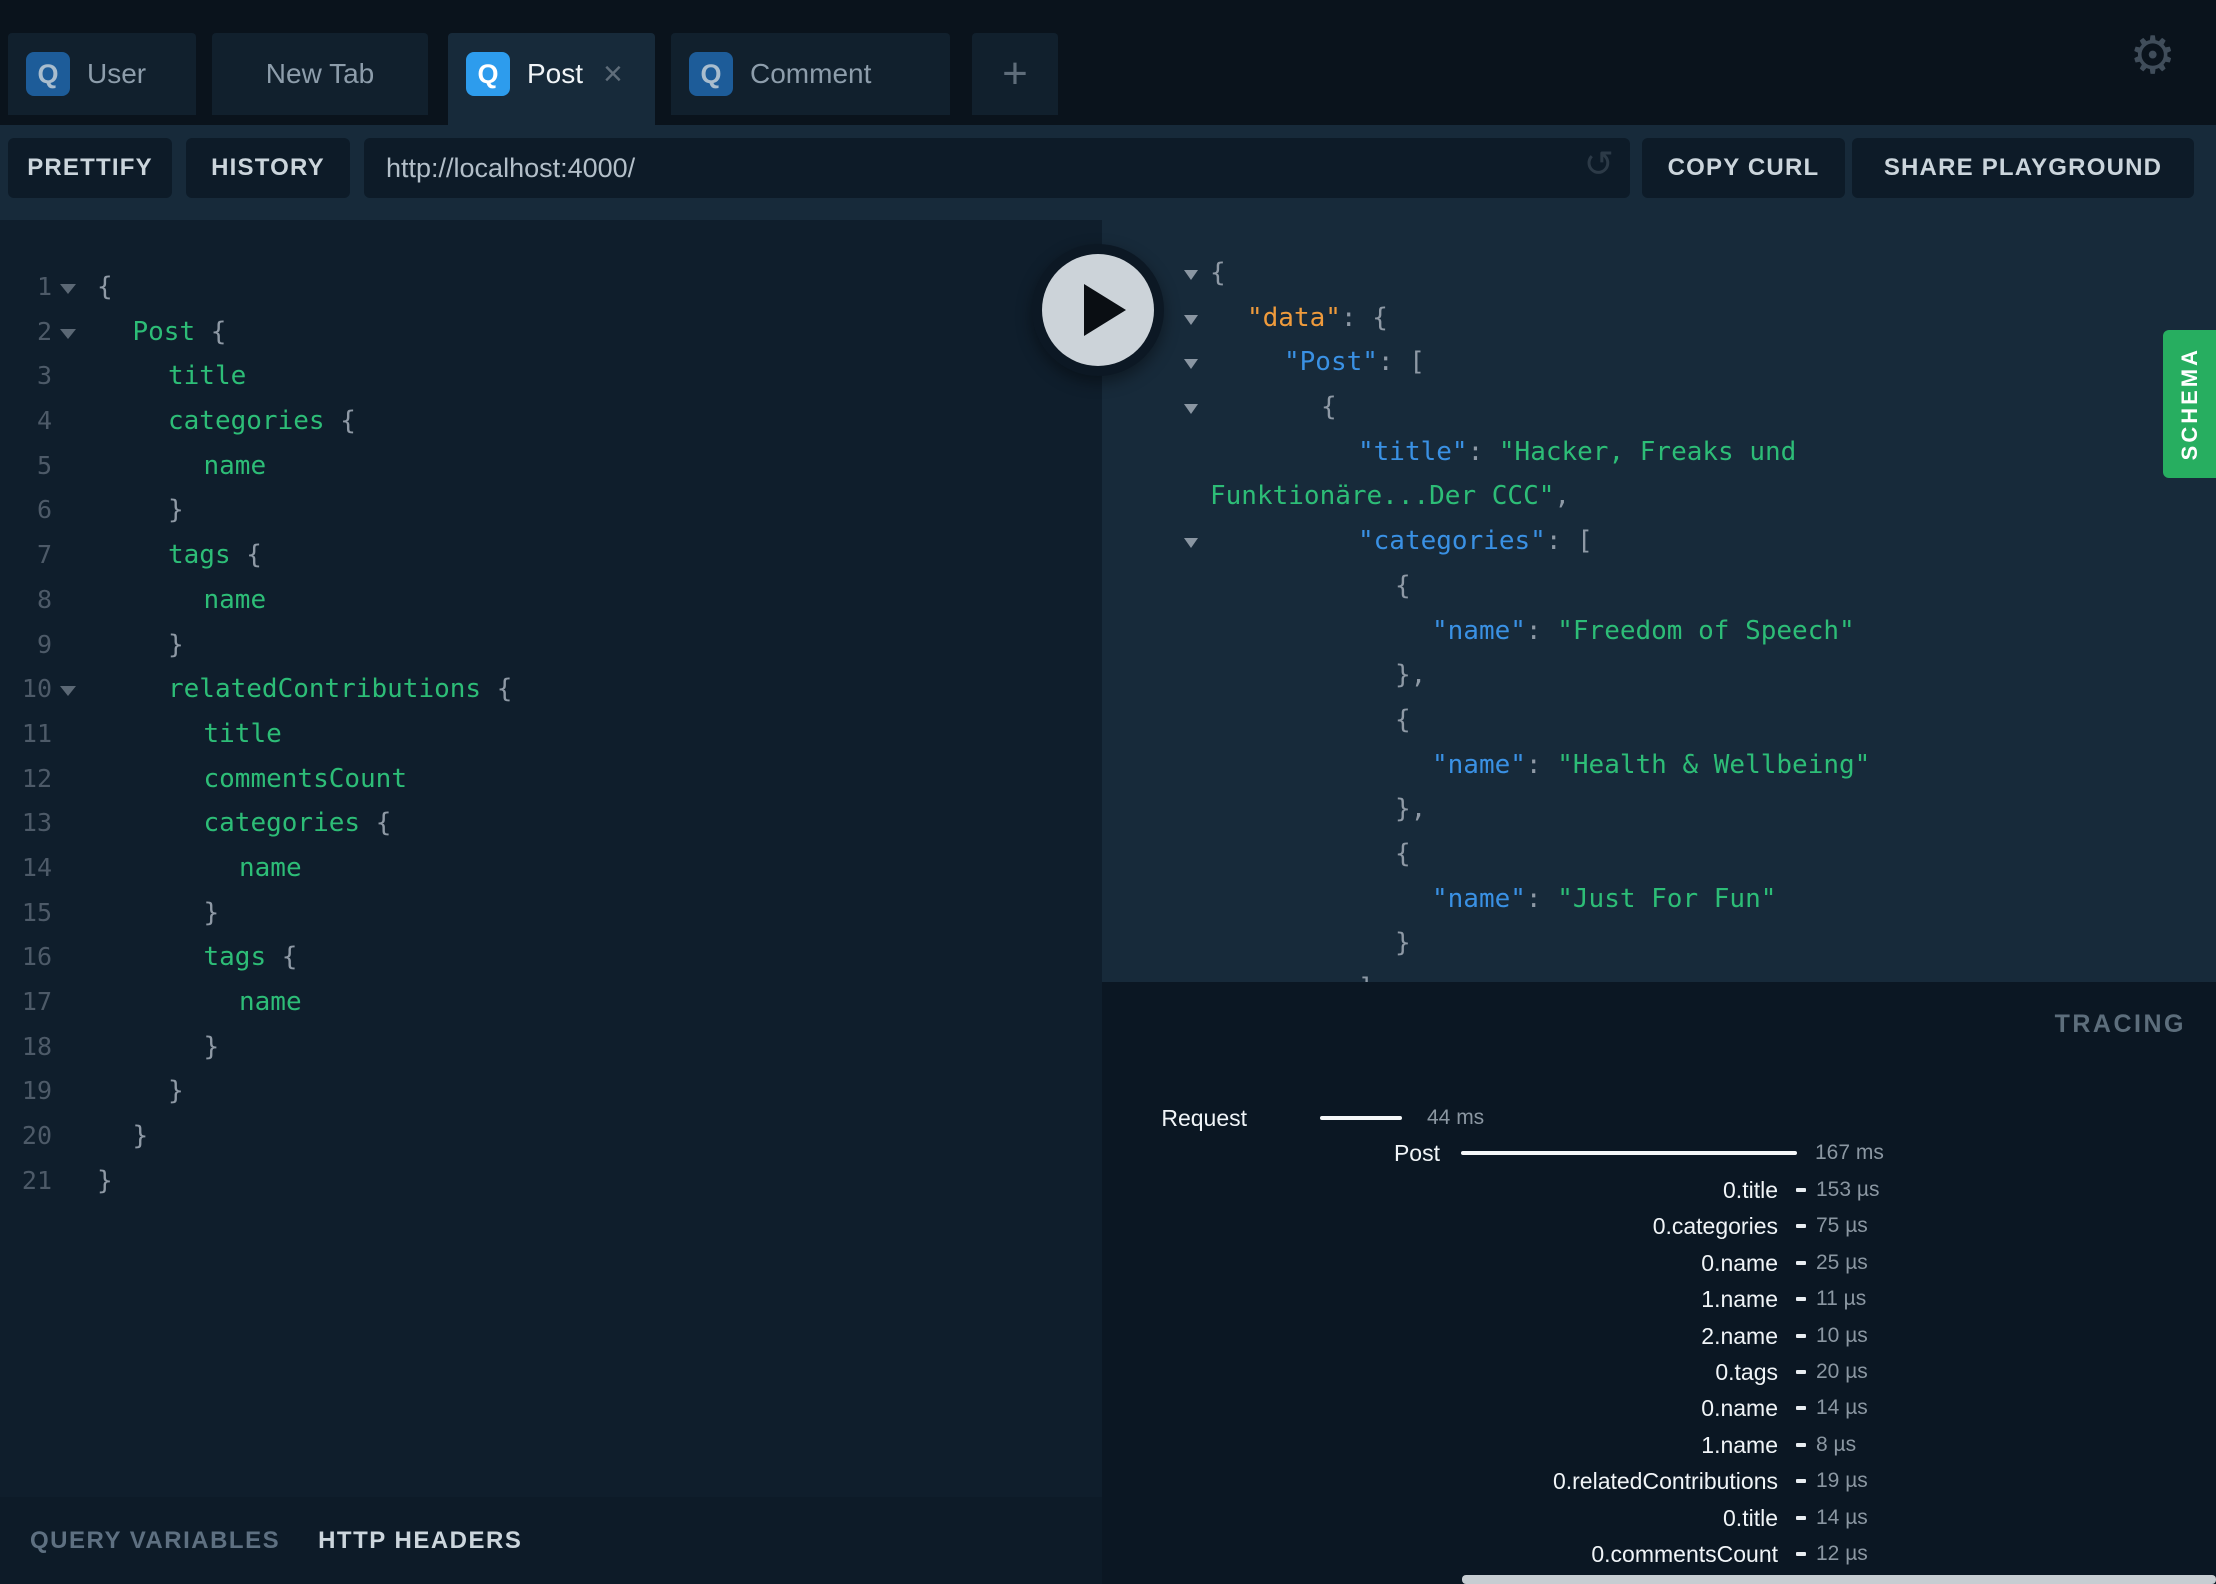 Image resolution: width=2216 pixels, height=1584 pixels. I want to click on tab-label: New Tab, so click(320, 73).